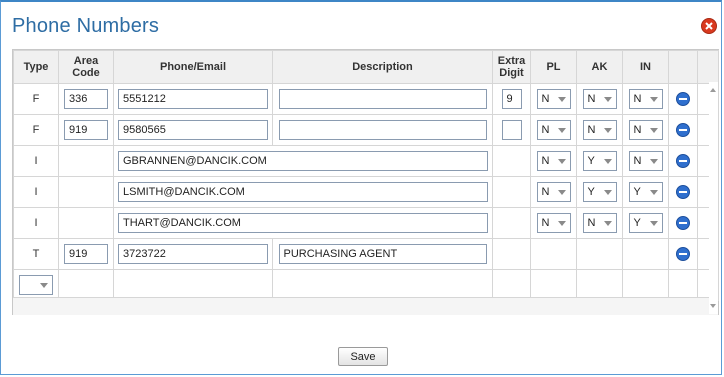  I want to click on table-row: F 336 5551212 9 N N N, so click(366, 99).